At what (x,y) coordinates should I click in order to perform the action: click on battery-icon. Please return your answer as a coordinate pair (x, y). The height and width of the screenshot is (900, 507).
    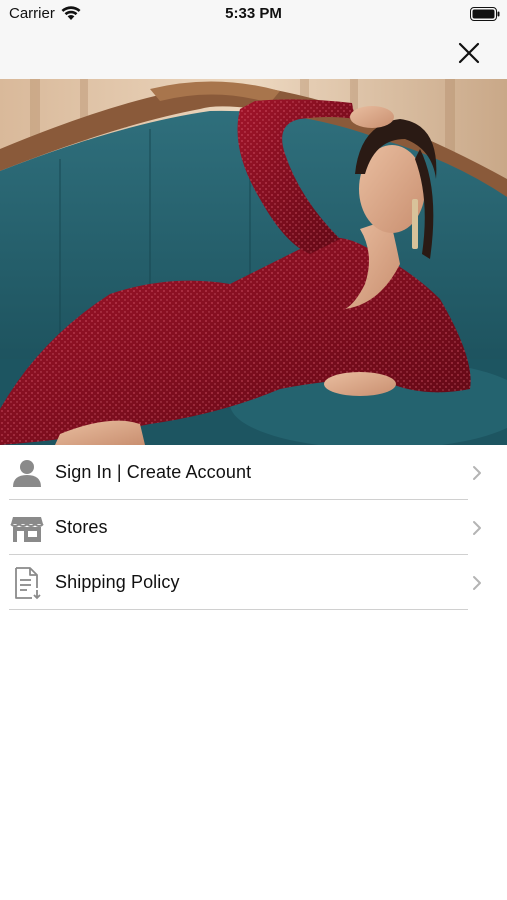
    Looking at the image, I should click on (485, 14).